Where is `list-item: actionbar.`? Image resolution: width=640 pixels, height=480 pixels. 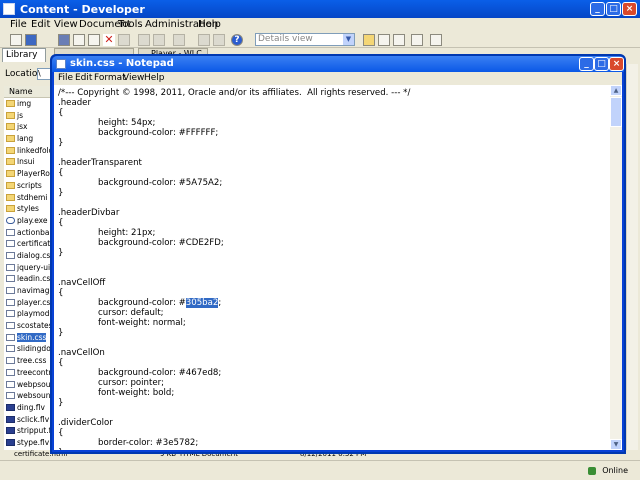 list-item: actionbar. is located at coordinates (28, 233).